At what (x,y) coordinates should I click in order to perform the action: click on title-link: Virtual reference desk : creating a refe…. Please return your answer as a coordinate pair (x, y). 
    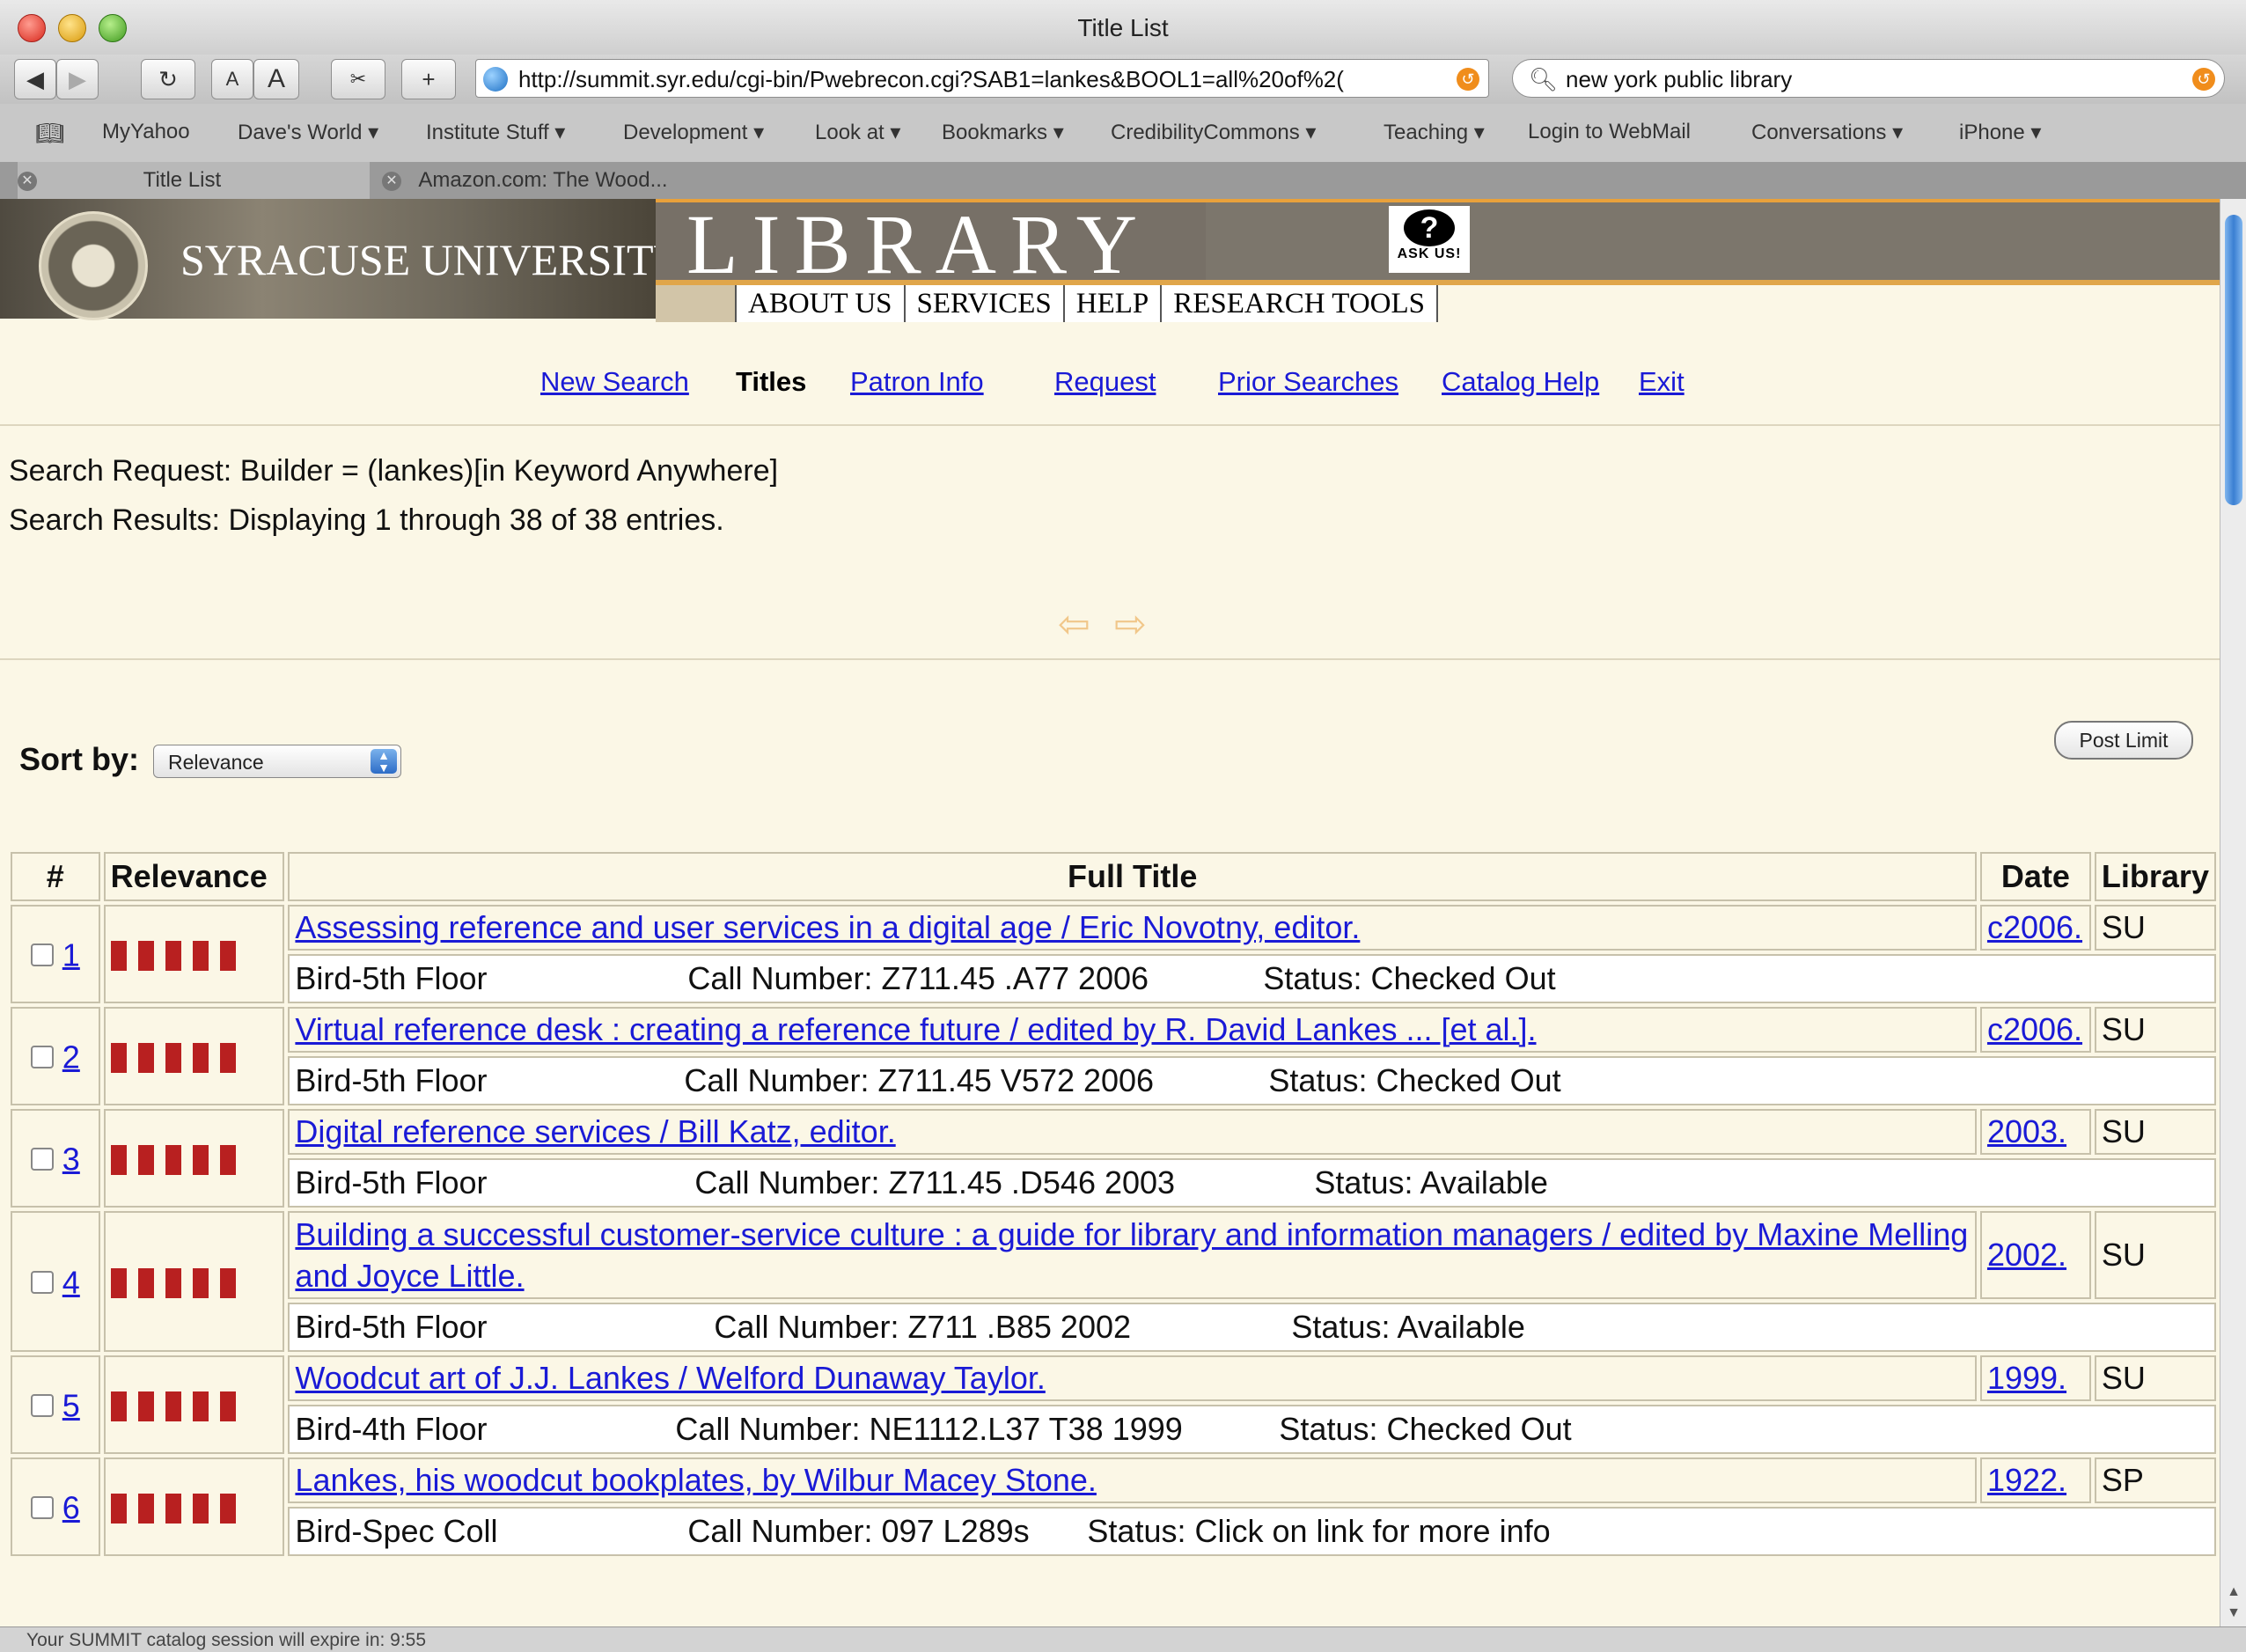
    Looking at the image, I should click on (916, 1029).